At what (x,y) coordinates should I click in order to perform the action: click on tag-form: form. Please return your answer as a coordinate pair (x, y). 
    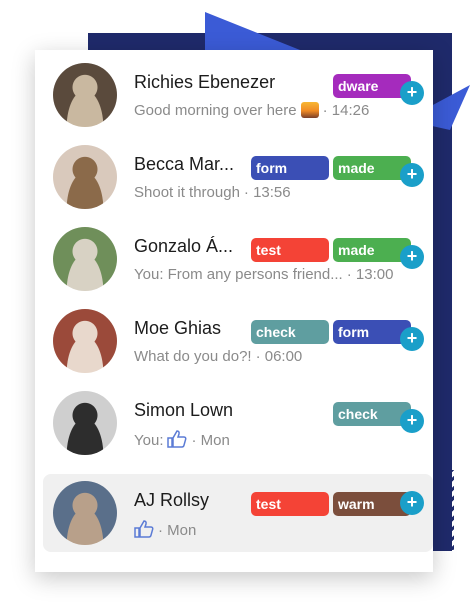
    Looking at the image, I should click on (290, 168).